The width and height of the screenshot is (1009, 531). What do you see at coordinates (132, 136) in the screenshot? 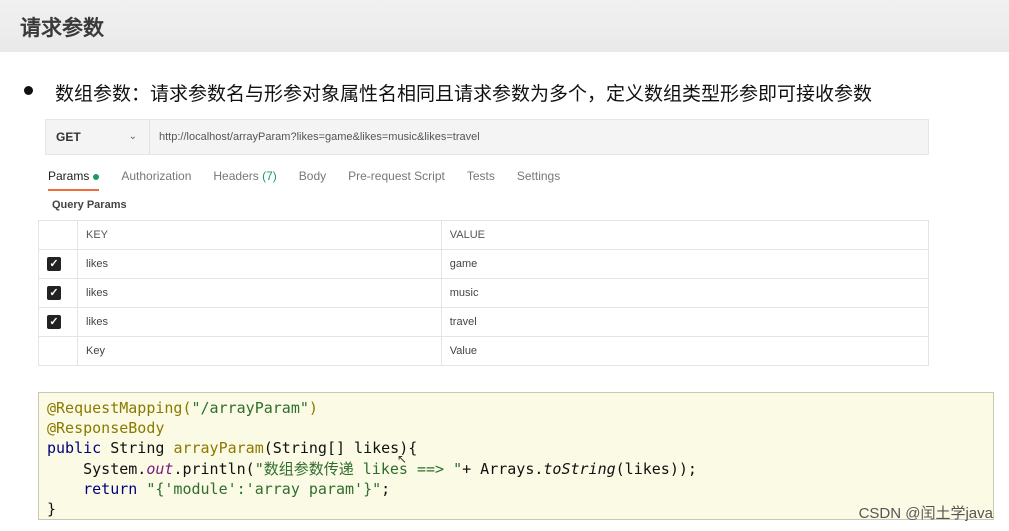
I see `chevron-down-icon: ⌄` at bounding box center [132, 136].